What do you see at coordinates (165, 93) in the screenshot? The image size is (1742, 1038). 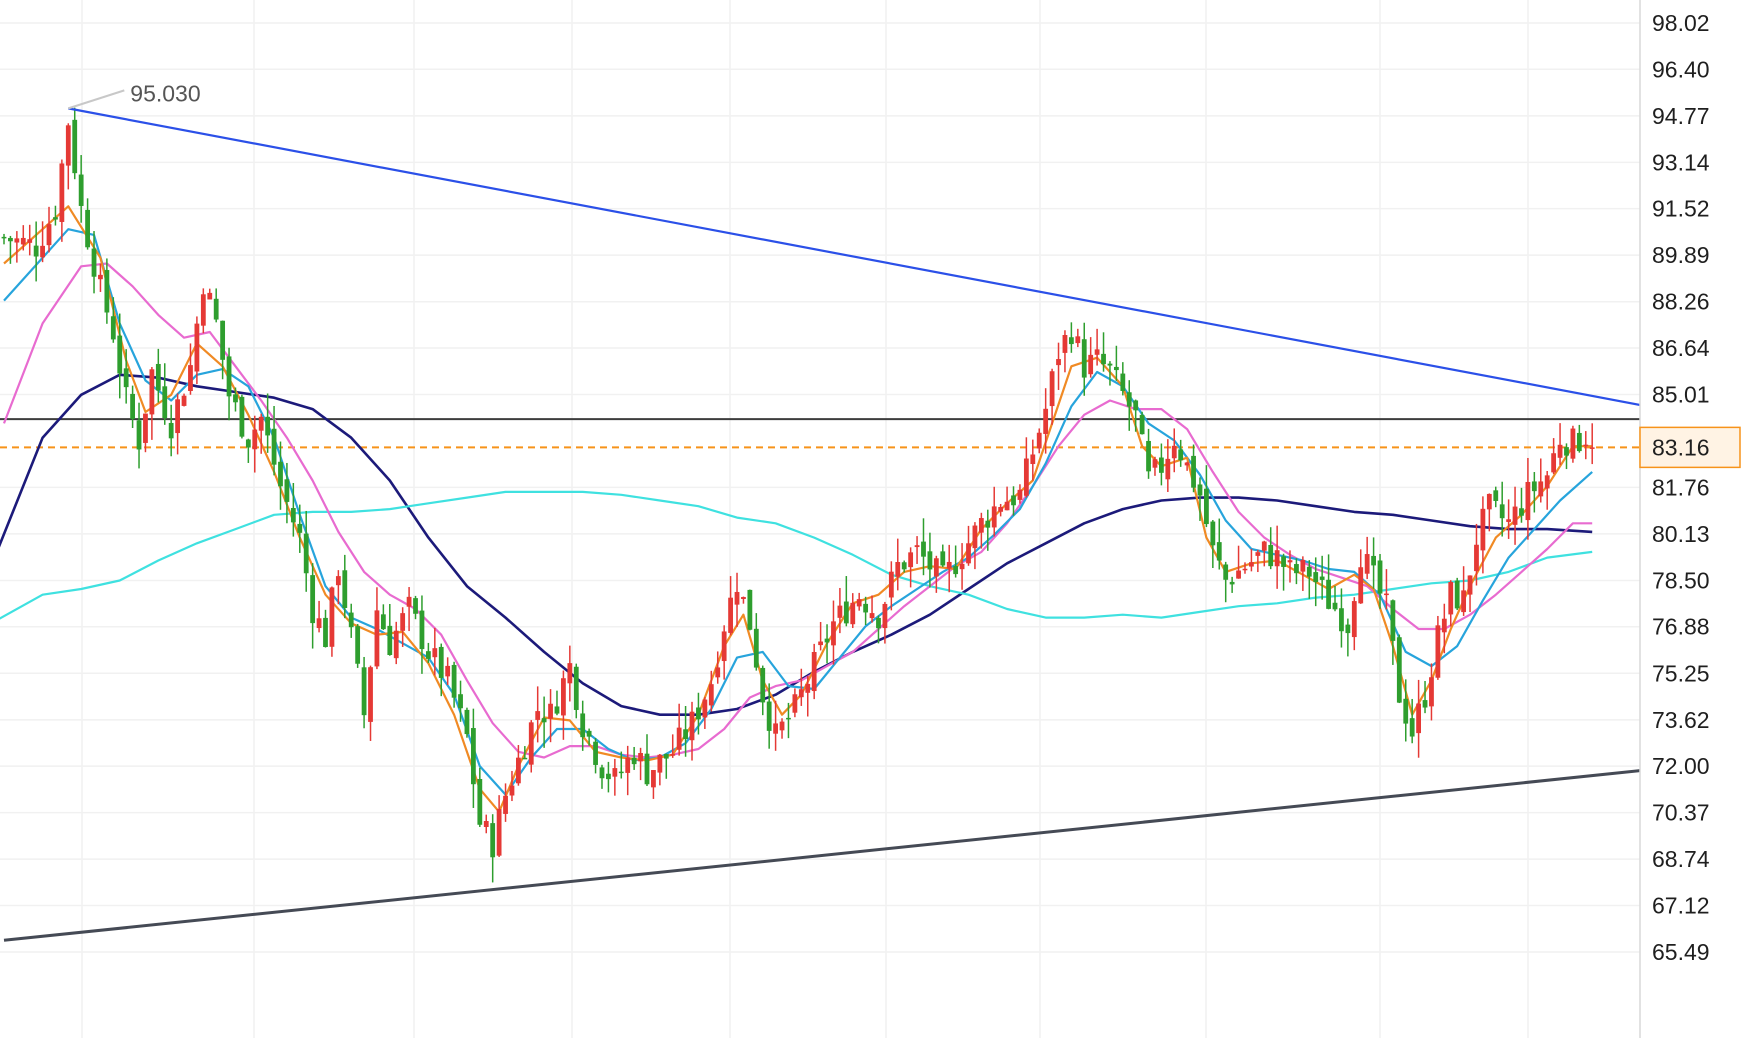 I see `annotation-label: 95.030` at bounding box center [165, 93].